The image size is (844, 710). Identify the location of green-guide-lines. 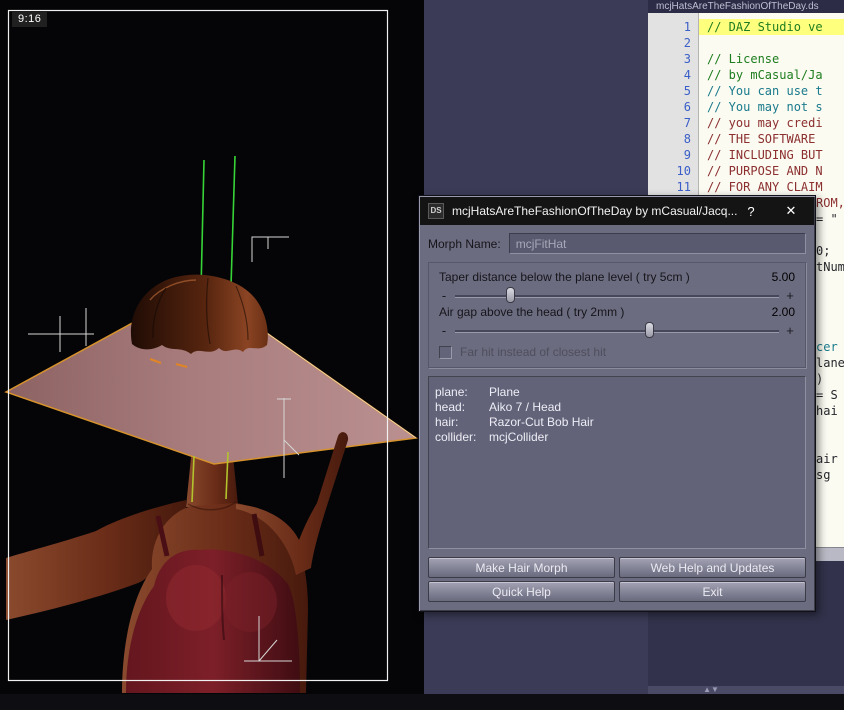
(218, 223).